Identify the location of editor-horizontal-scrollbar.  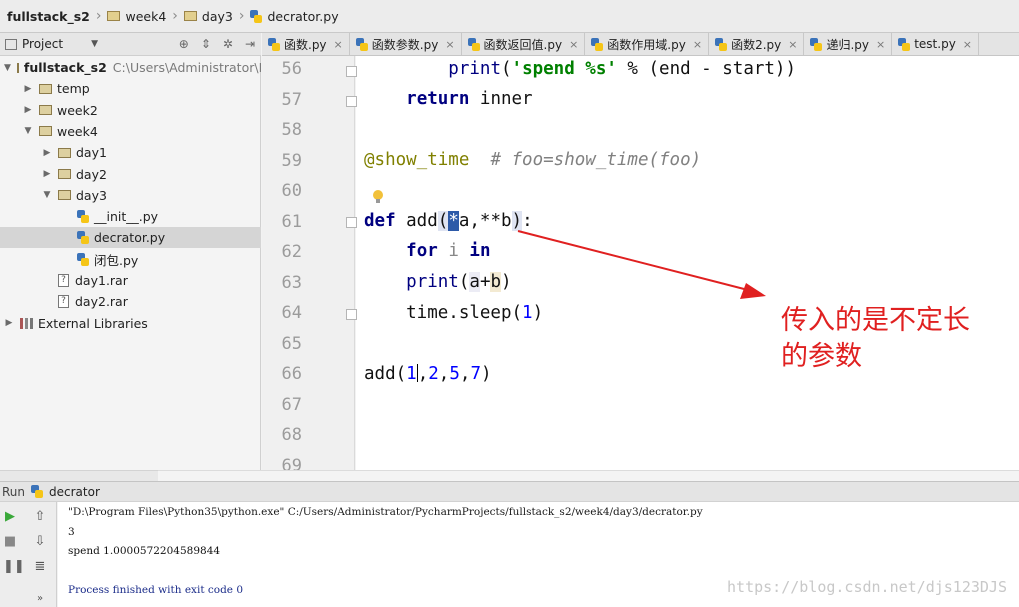
(588, 475).